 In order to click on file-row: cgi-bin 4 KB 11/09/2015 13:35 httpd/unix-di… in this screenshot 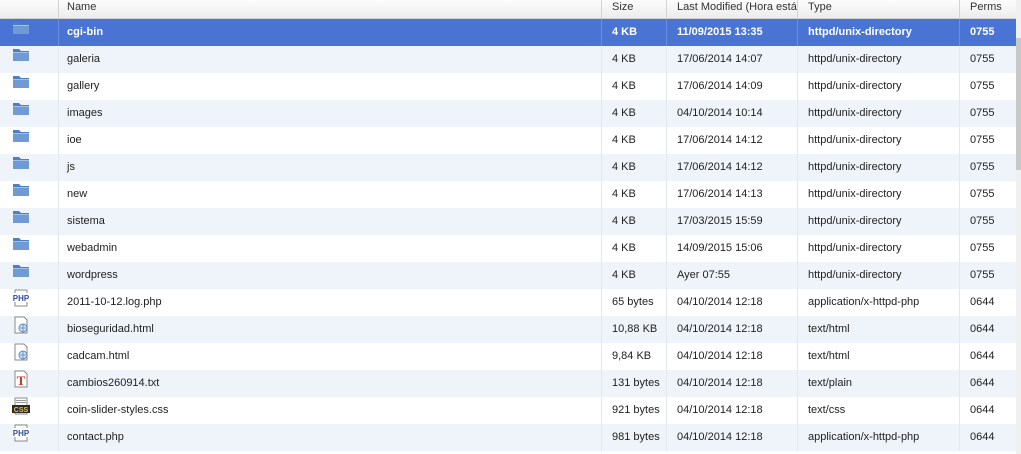, I will do `click(508, 32)`.